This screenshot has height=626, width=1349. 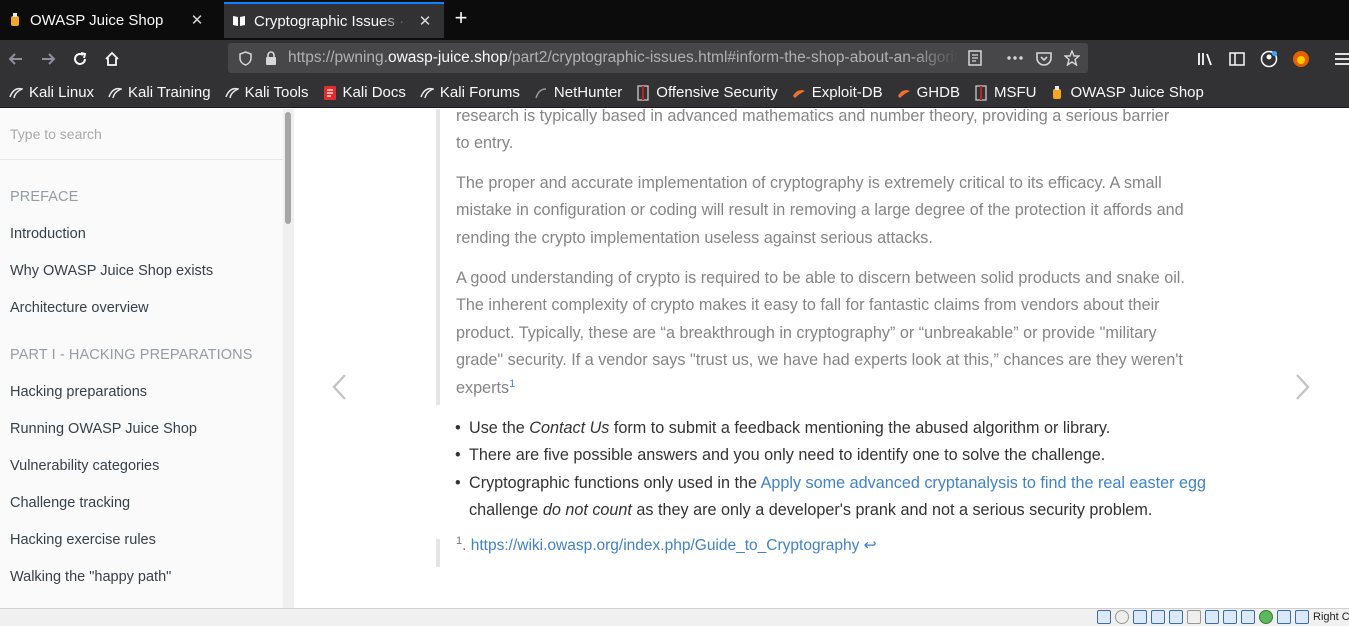 What do you see at coordinates (44, 197) in the screenshot?
I see `toc-header-preface: PREFACE` at bounding box center [44, 197].